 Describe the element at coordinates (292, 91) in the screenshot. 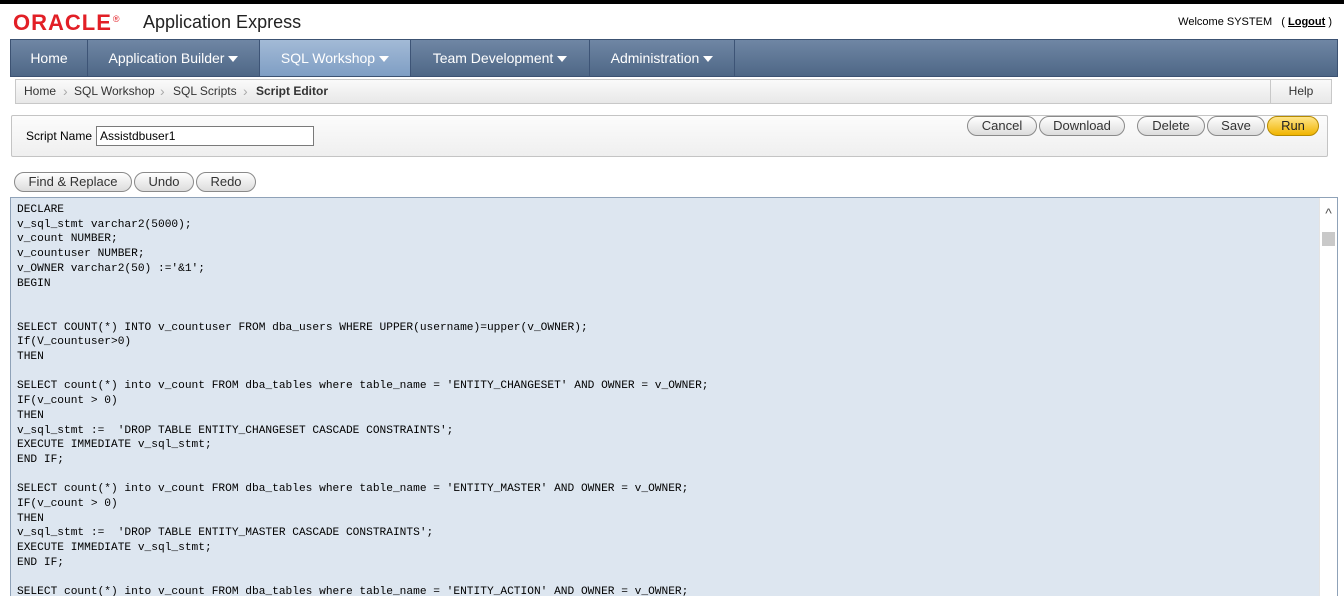

I see `breadcrumb-script-editor: Script Editor` at that location.